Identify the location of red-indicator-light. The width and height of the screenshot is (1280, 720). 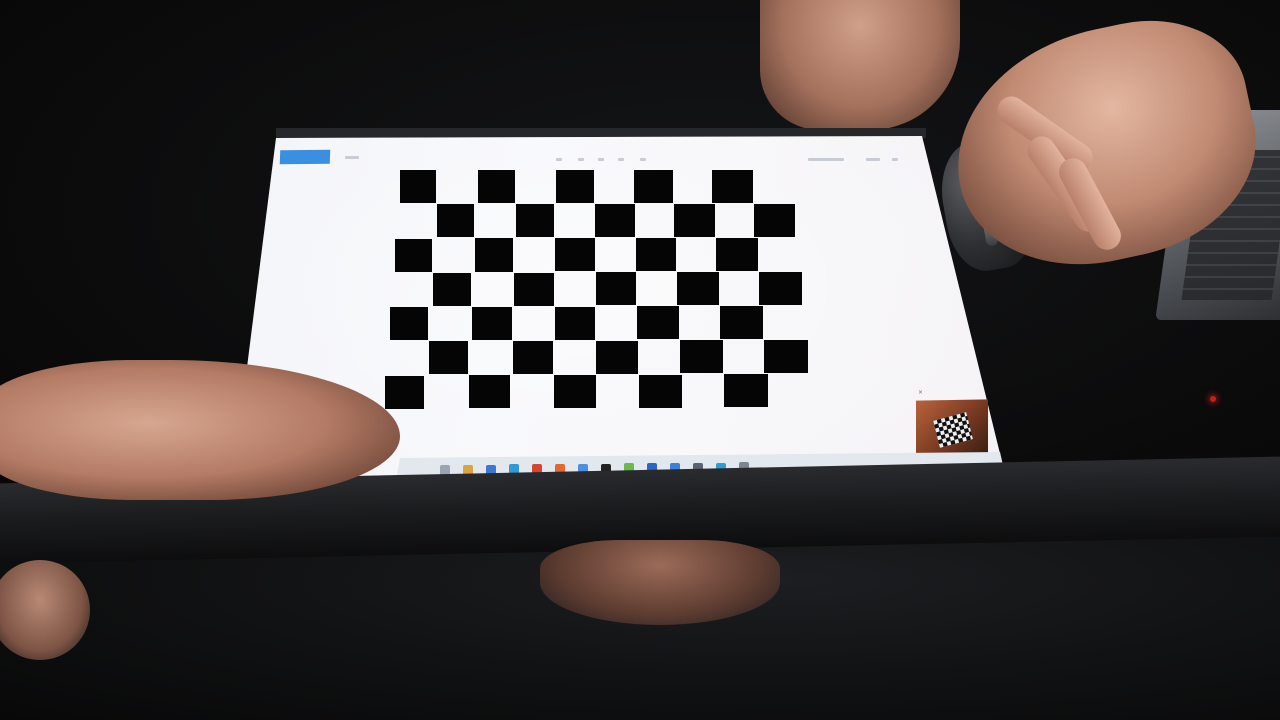
(1213, 399).